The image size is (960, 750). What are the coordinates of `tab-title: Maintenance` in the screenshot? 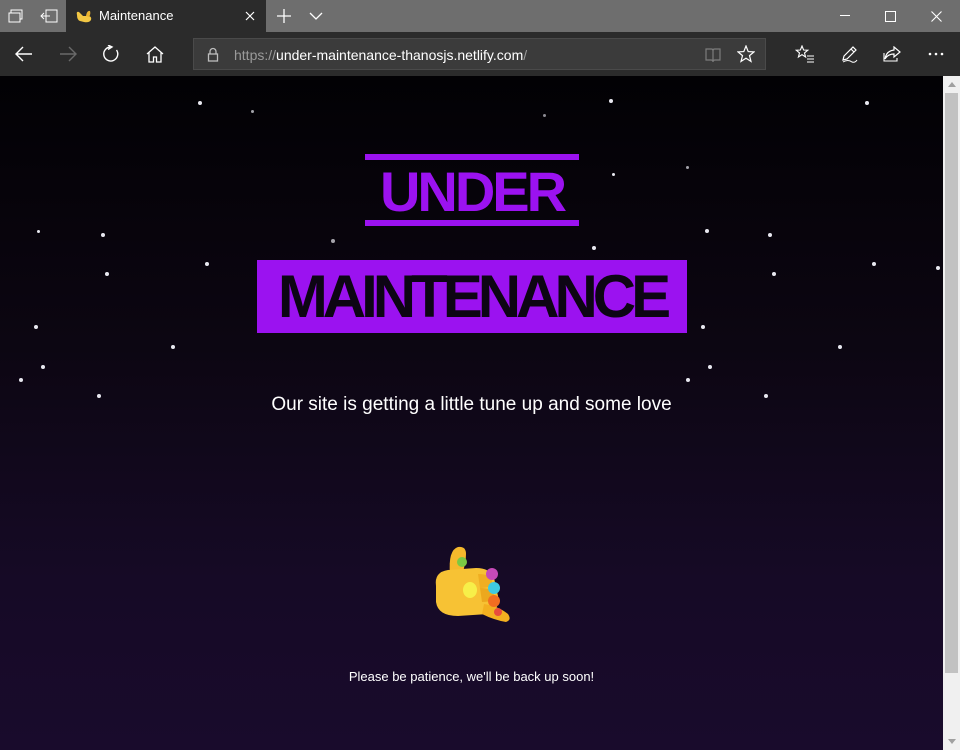 It's located at (136, 15).